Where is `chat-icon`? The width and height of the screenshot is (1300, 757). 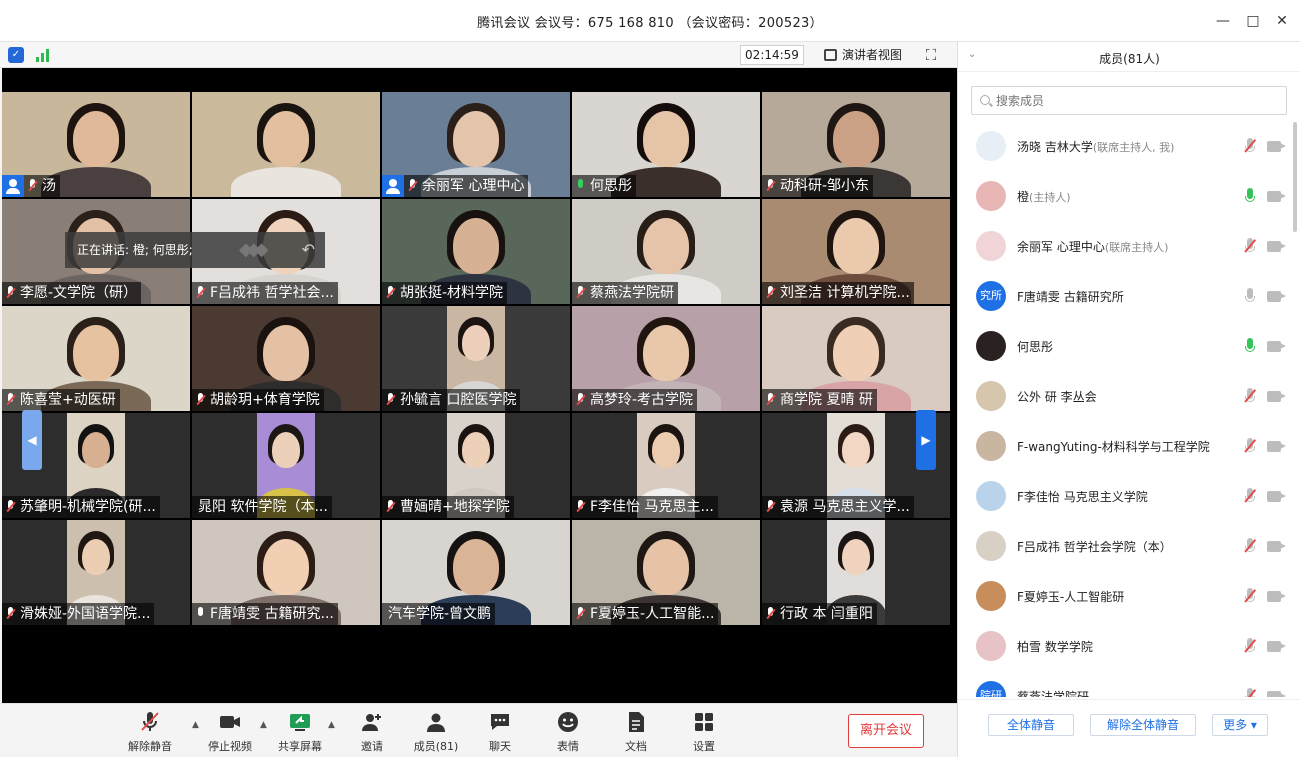 chat-icon is located at coordinates (500, 722).